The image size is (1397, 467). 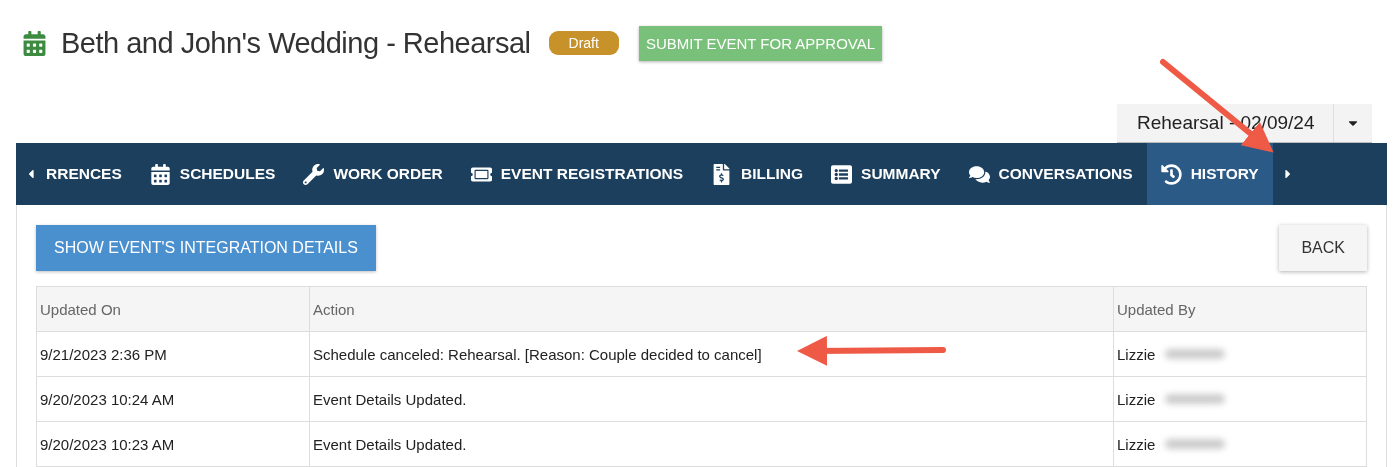 What do you see at coordinates (711, 309) in the screenshot?
I see `column-header: Action` at bounding box center [711, 309].